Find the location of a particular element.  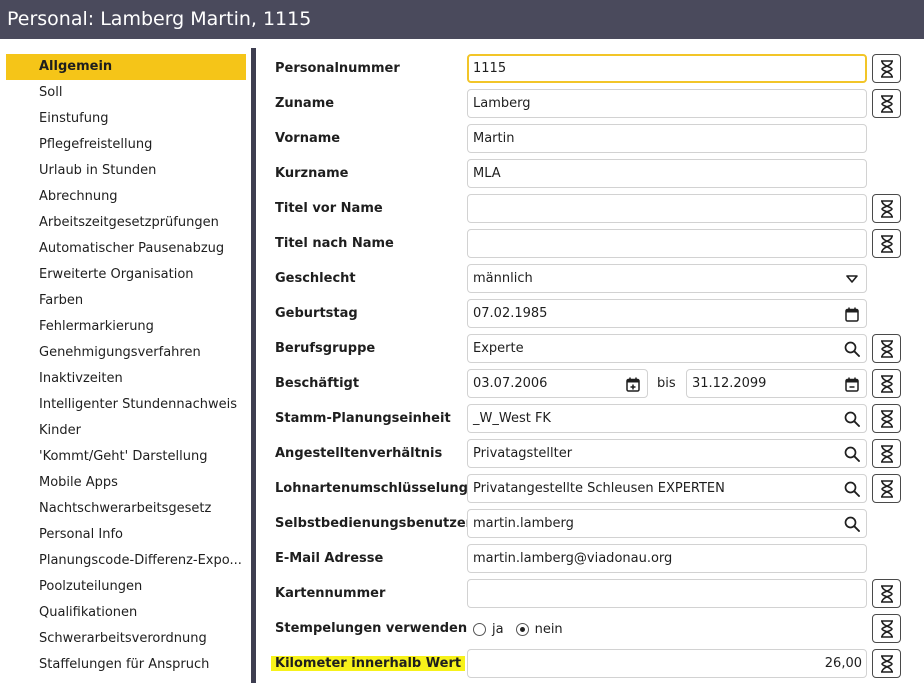

lohnarten-value: Privatangestellte Schleusen EXPERTEN is located at coordinates (599, 488).